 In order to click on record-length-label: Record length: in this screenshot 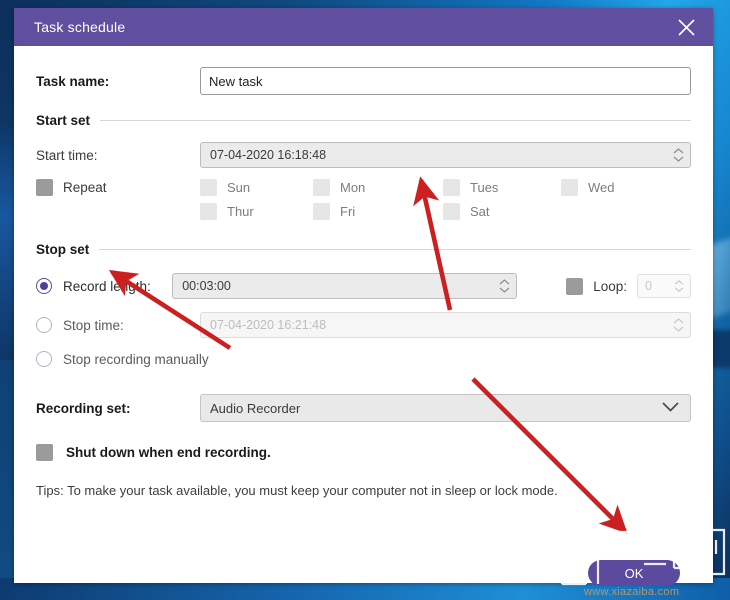, I will do `click(107, 286)`.